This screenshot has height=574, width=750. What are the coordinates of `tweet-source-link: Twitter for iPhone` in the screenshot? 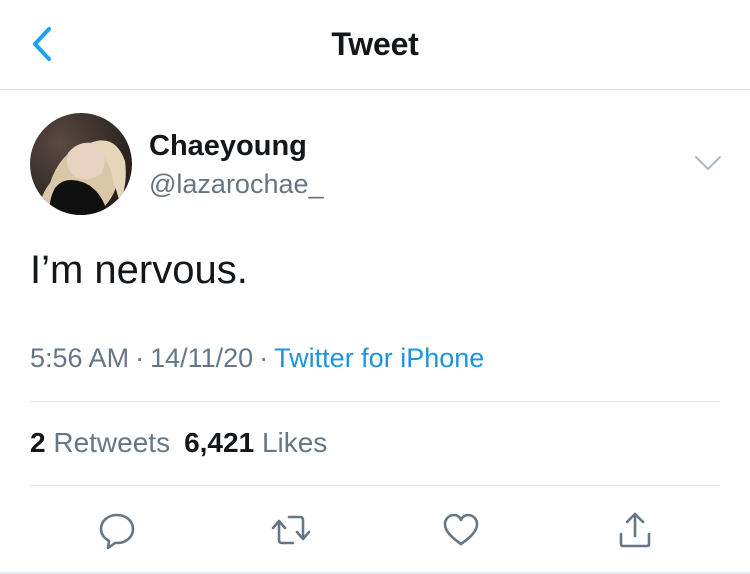 It's located at (379, 358).